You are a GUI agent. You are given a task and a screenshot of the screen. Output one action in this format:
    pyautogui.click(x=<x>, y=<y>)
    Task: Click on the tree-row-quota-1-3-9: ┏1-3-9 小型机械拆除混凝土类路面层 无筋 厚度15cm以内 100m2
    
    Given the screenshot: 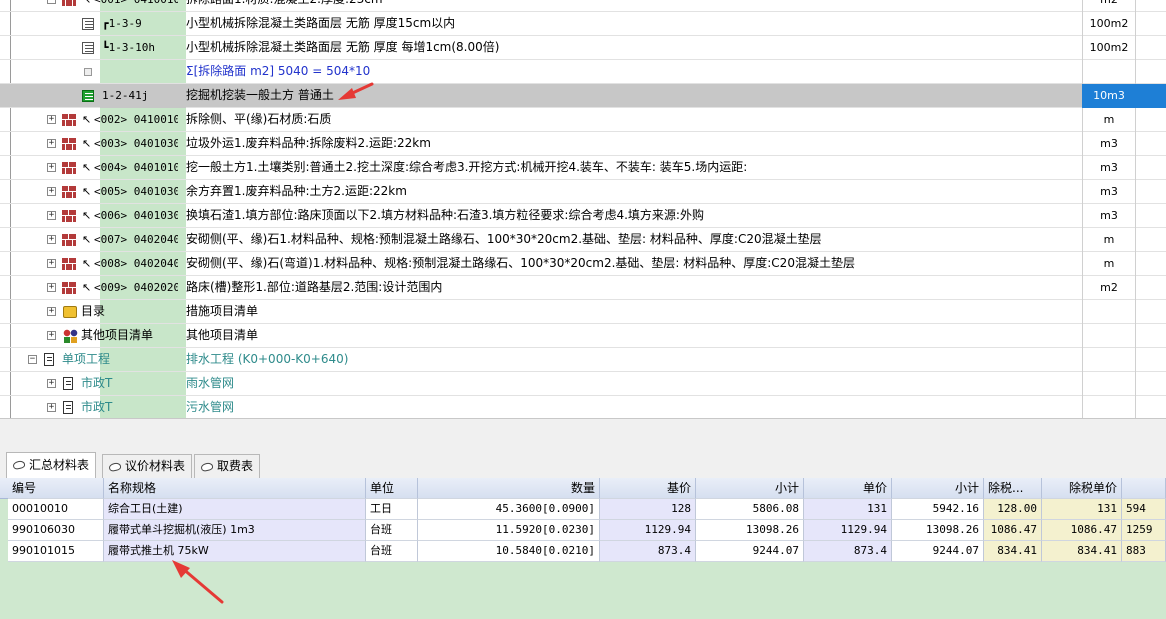 What is the action you would take?
    pyautogui.click(x=583, y=24)
    